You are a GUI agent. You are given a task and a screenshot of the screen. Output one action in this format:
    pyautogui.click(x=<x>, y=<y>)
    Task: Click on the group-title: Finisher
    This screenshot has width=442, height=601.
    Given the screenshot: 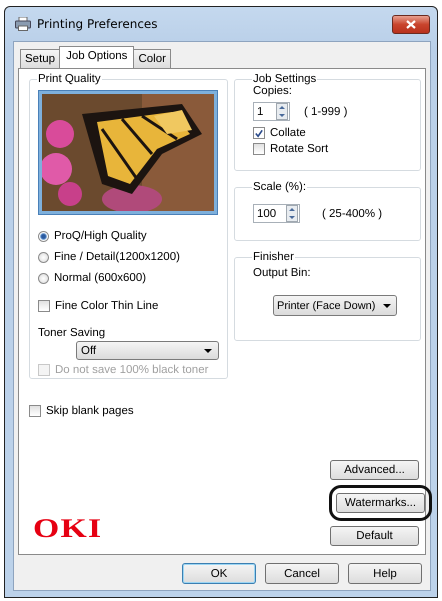 What is the action you would take?
    pyautogui.click(x=273, y=257)
    